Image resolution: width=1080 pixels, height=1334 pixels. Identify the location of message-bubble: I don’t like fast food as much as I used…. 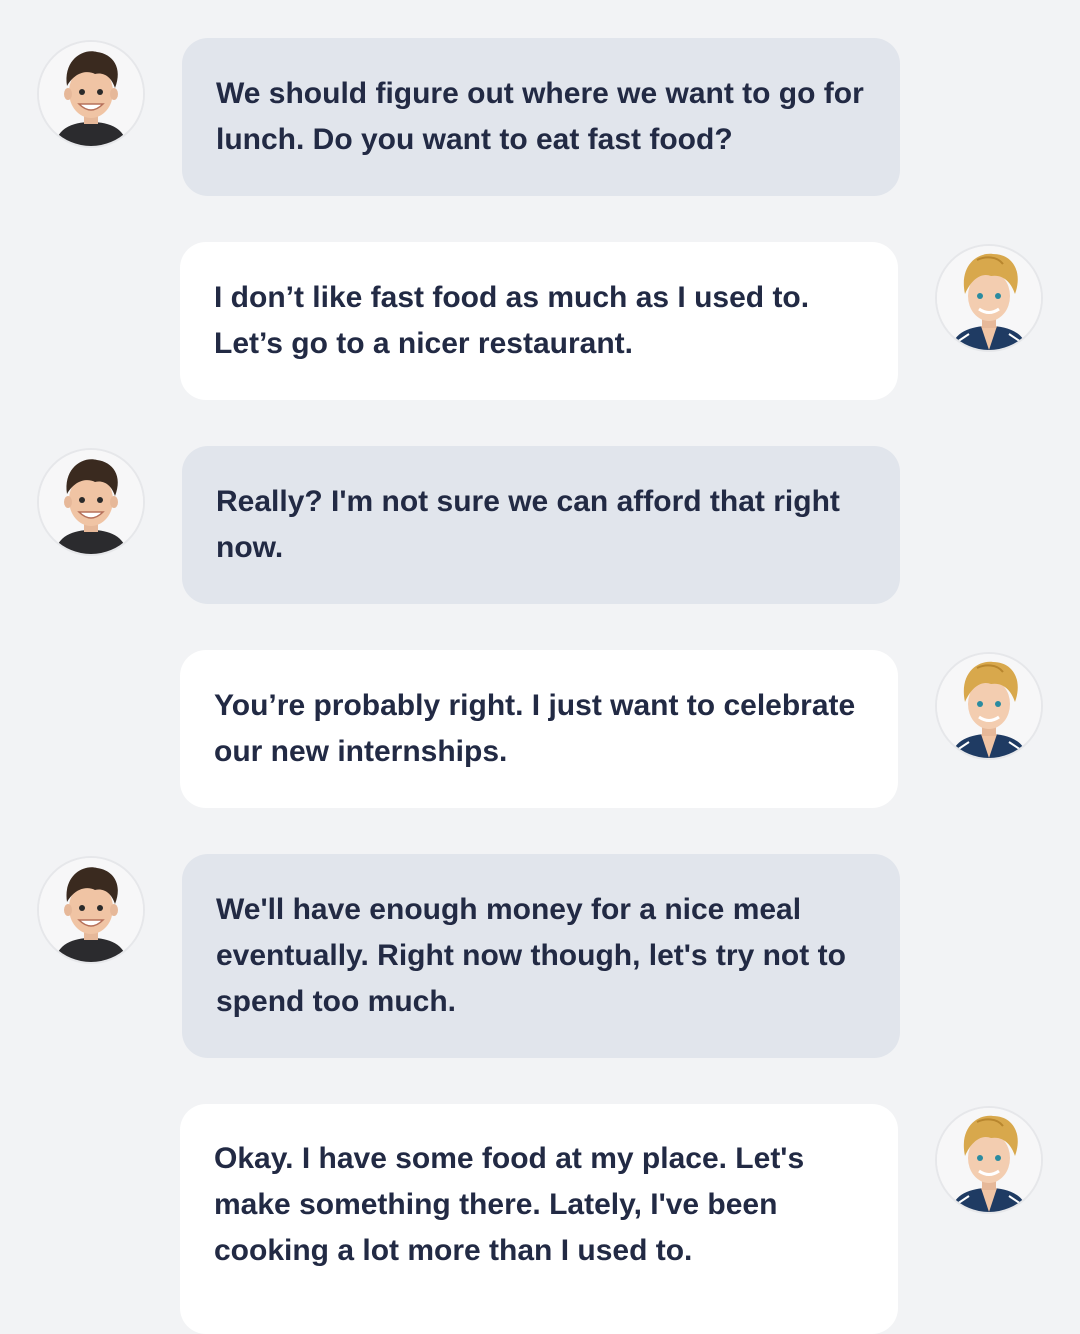
(539, 321).